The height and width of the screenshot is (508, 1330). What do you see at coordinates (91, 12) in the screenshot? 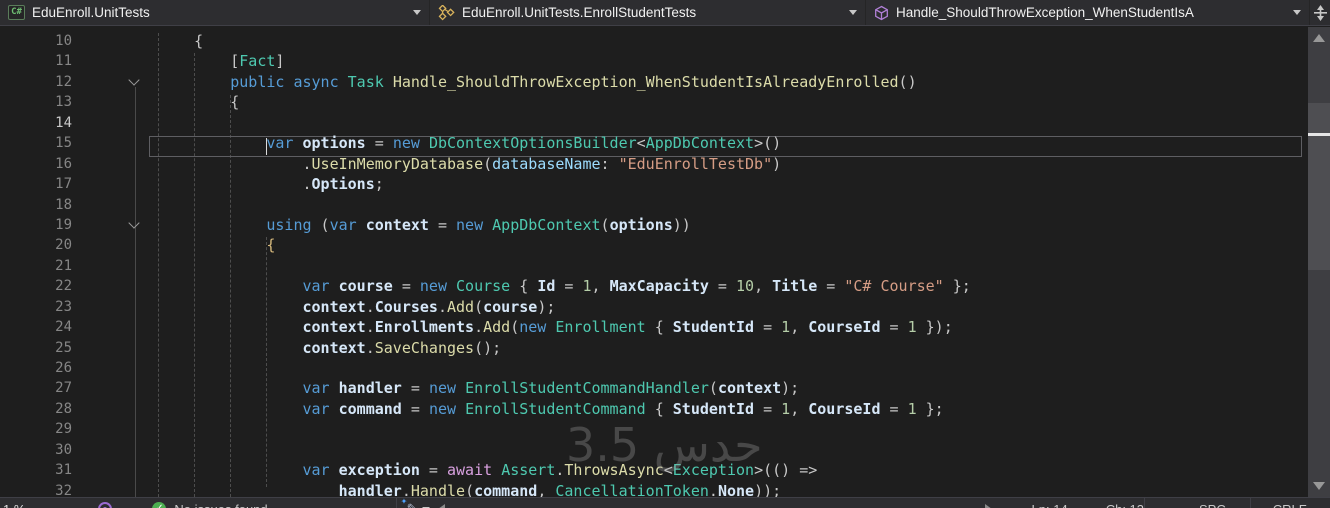
I see `project-dropdown-label: EduEnroll.UnitTests` at bounding box center [91, 12].